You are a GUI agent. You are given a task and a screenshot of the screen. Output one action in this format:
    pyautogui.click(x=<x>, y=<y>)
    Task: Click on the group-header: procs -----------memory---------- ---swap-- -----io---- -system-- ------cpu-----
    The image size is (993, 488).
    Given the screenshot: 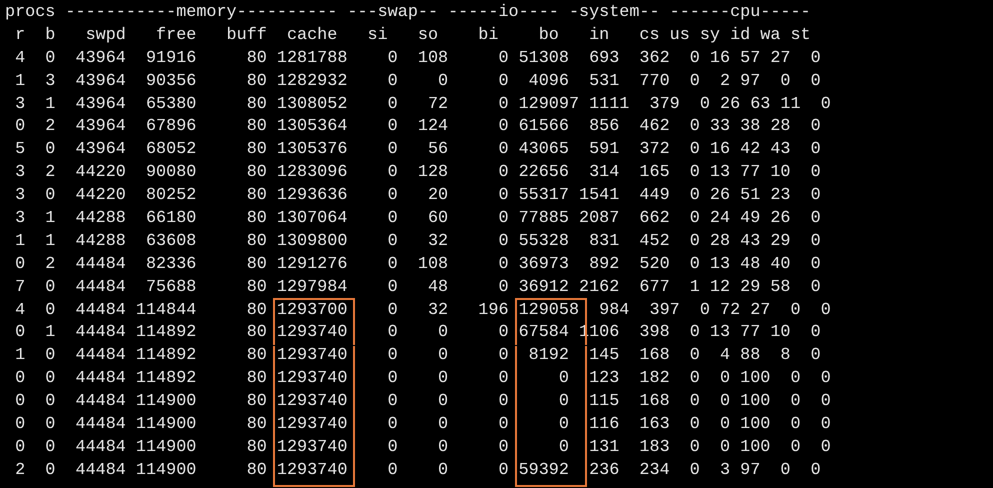 What is the action you would take?
    pyautogui.click(x=408, y=13)
    